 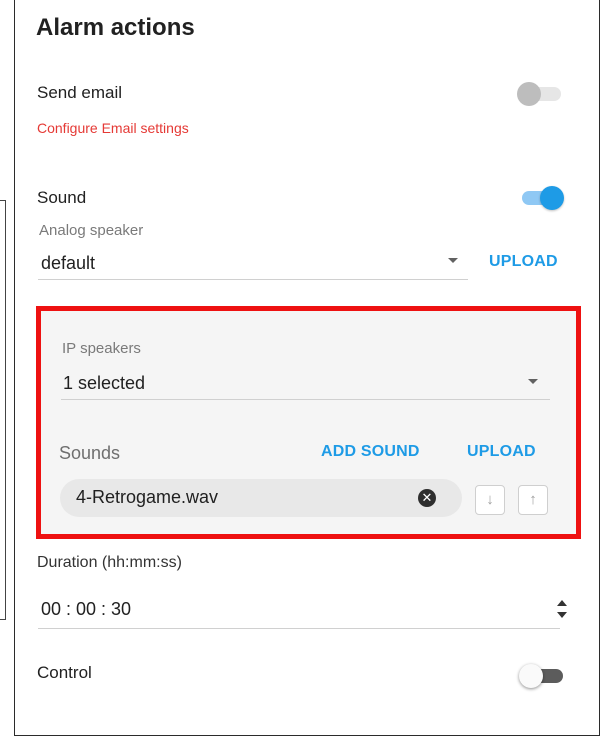 What do you see at coordinates (109, 562) in the screenshot?
I see `duration-label: Duration (hh:mm:ss)` at bounding box center [109, 562].